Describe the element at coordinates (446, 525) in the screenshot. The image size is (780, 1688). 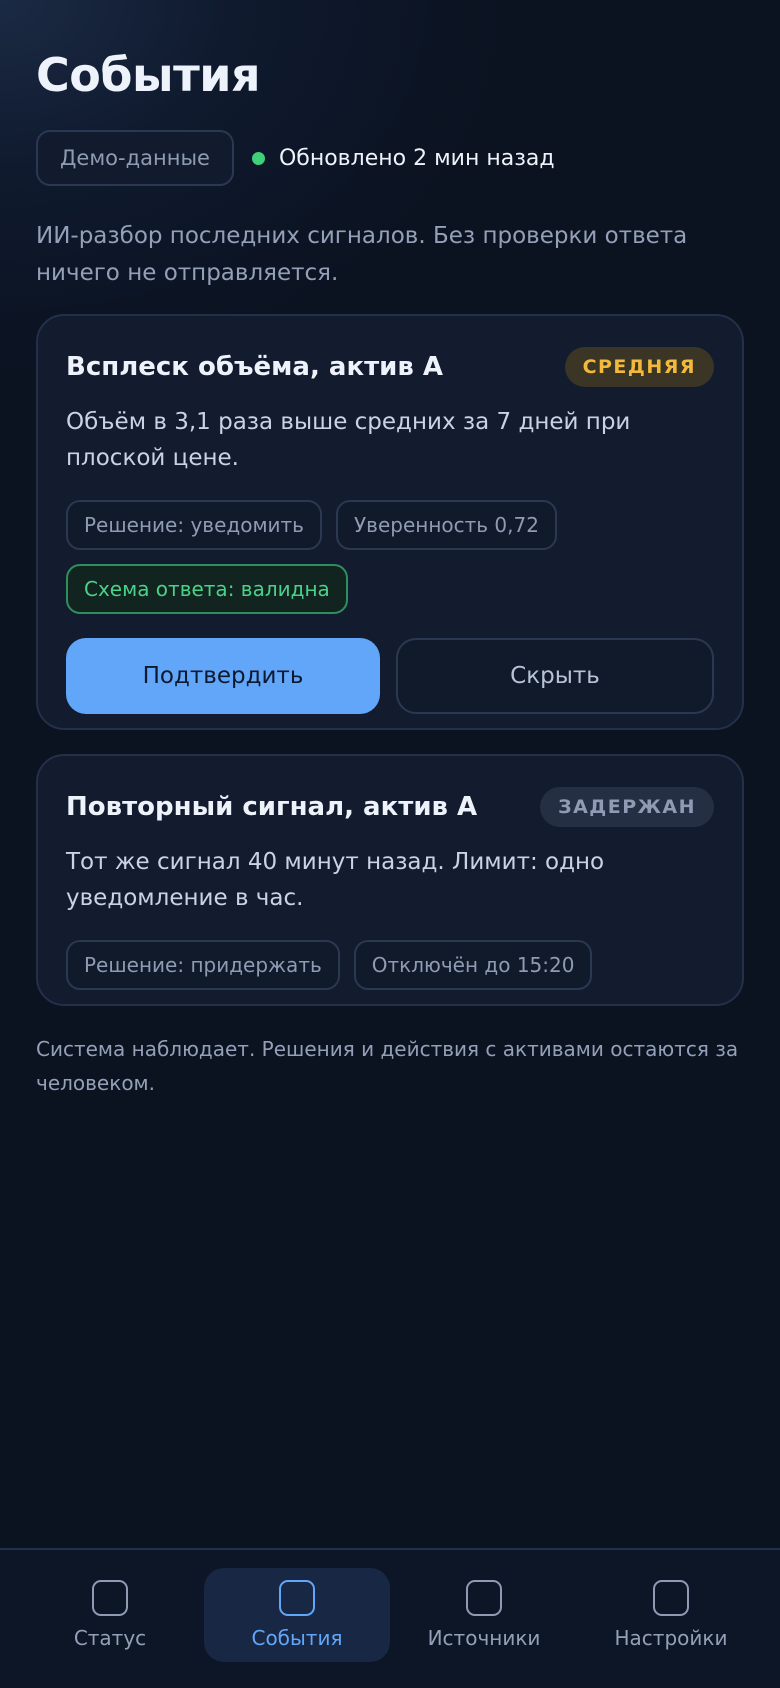
I see `confidence-chip: Уверенность 0,72` at that location.